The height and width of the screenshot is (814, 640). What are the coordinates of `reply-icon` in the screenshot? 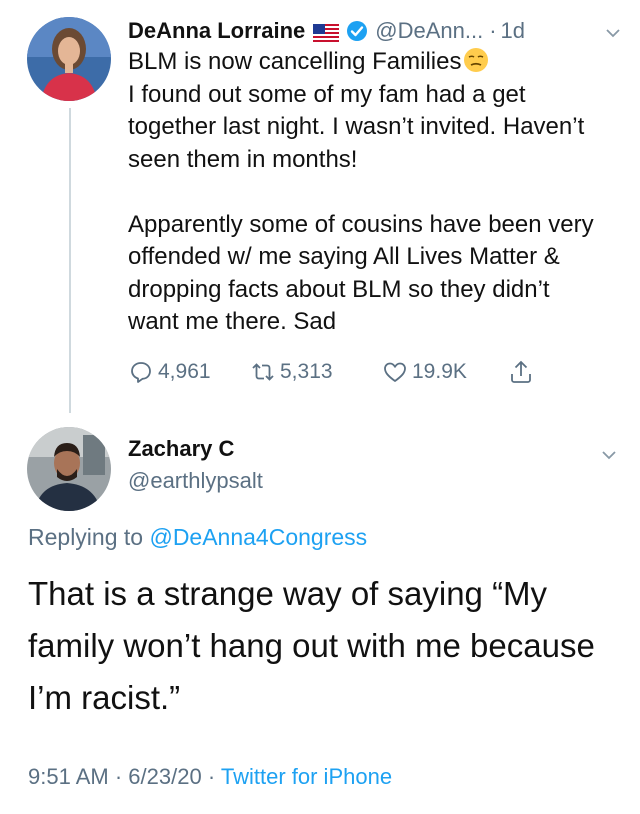 It's located at (141, 372).